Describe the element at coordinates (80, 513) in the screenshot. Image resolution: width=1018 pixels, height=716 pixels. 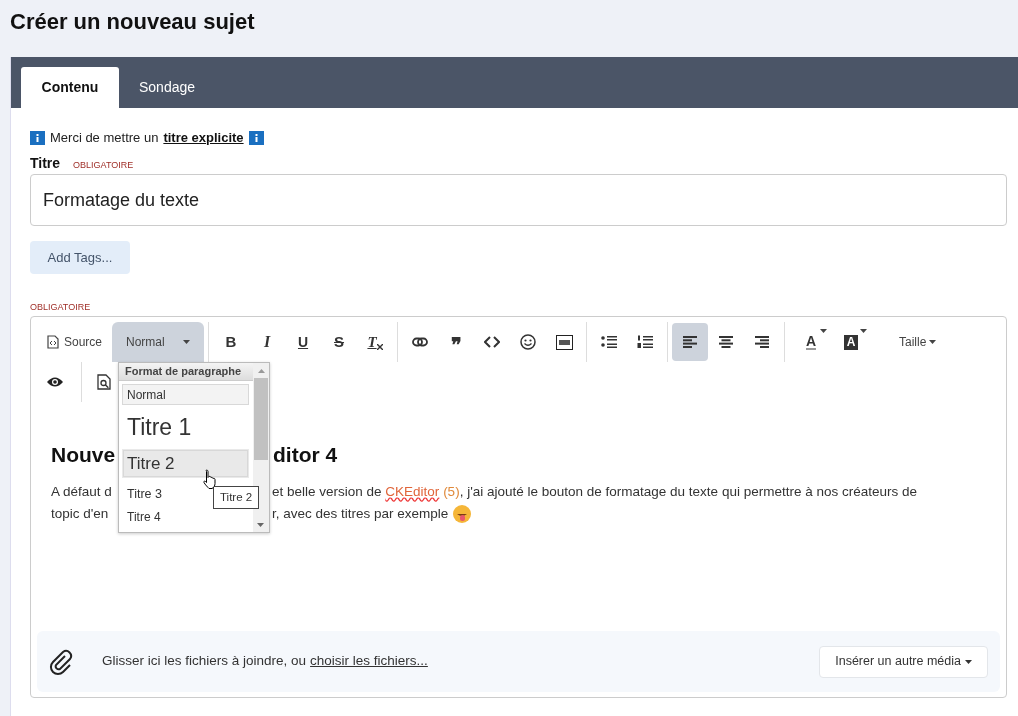
I see `paragraph-text: topic d'en` at that location.